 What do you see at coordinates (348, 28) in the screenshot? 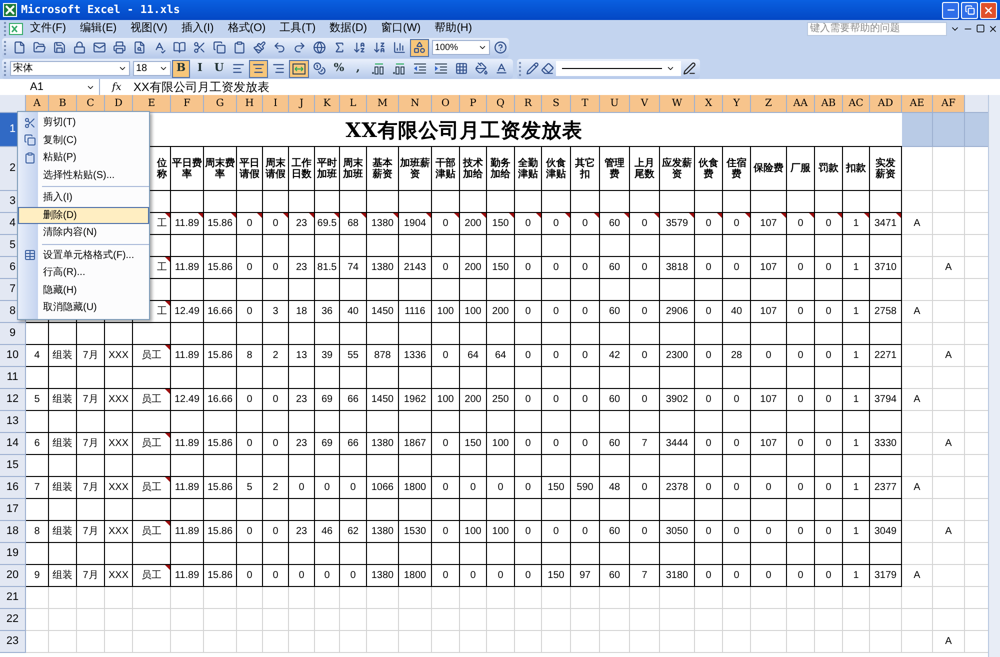
I see `menu-item: 数据(D)` at bounding box center [348, 28].